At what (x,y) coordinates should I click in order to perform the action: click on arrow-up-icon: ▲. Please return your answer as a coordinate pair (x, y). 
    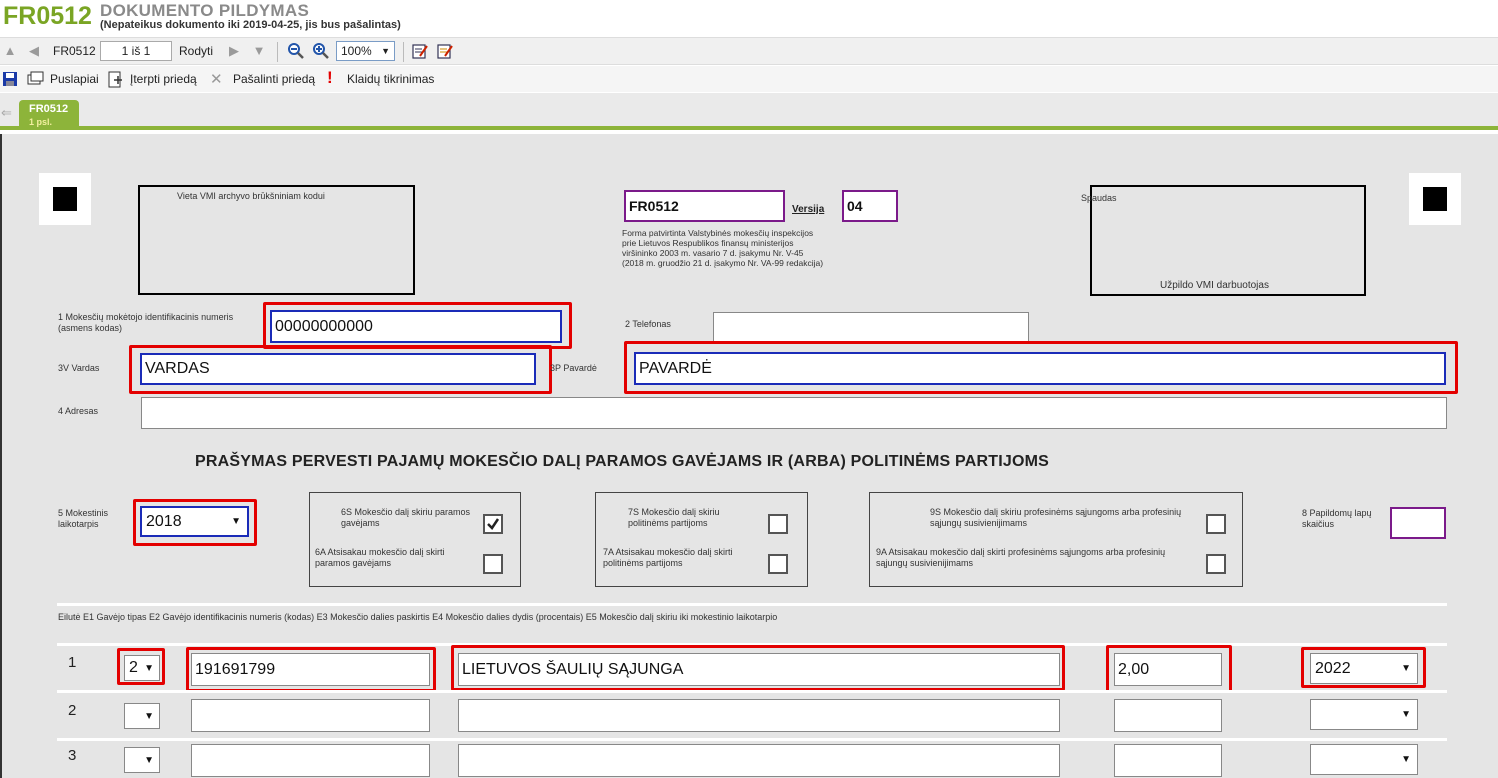
    Looking at the image, I should click on (10, 50).